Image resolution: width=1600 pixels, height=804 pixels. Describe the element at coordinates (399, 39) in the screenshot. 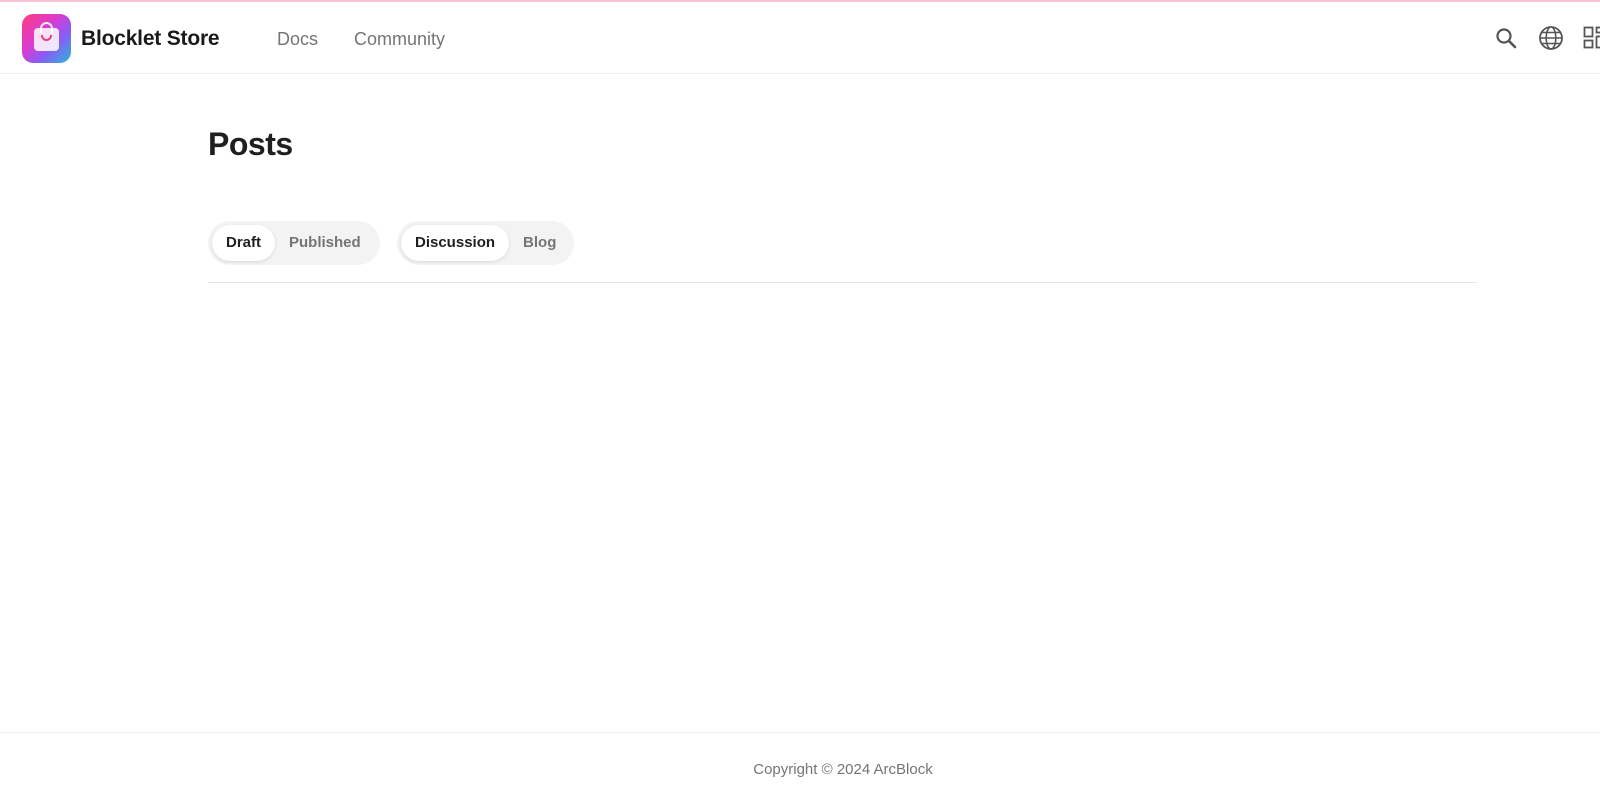

I see `nav-link-community: Community` at that location.